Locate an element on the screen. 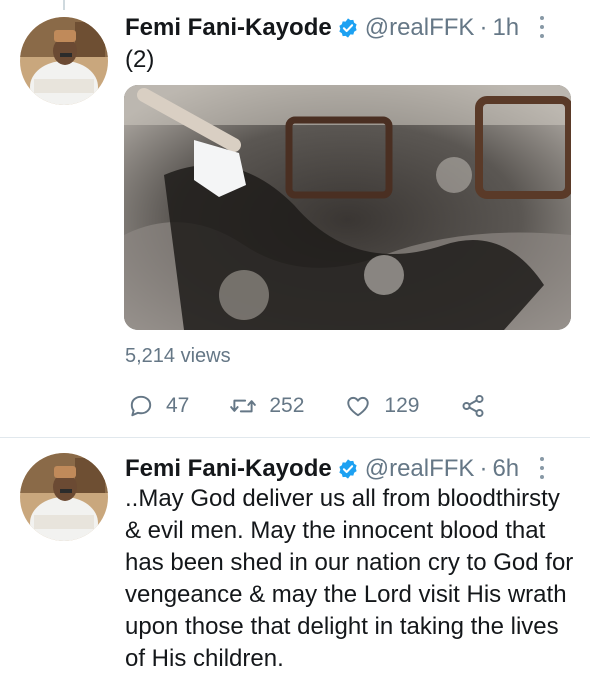 This screenshot has height=687, width=590. tweet-timestamp: 6h is located at coordinates (505, 469).